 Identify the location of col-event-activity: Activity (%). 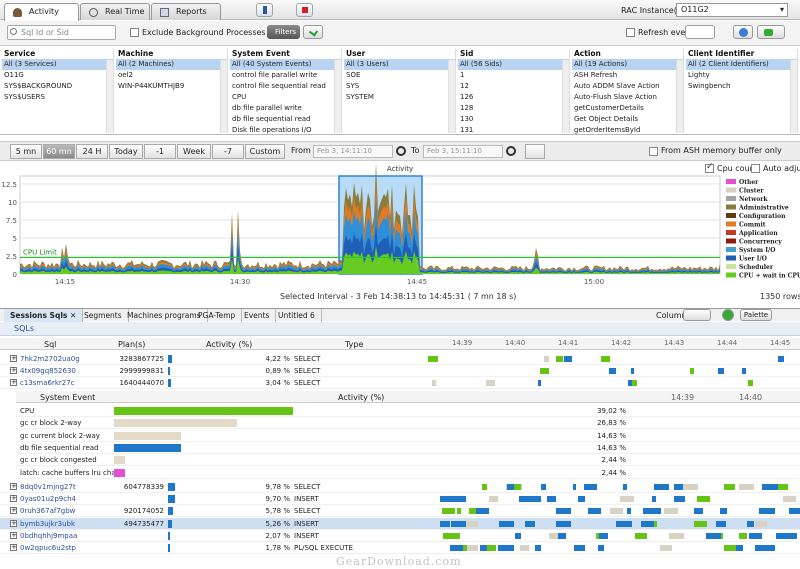
(361, 397).